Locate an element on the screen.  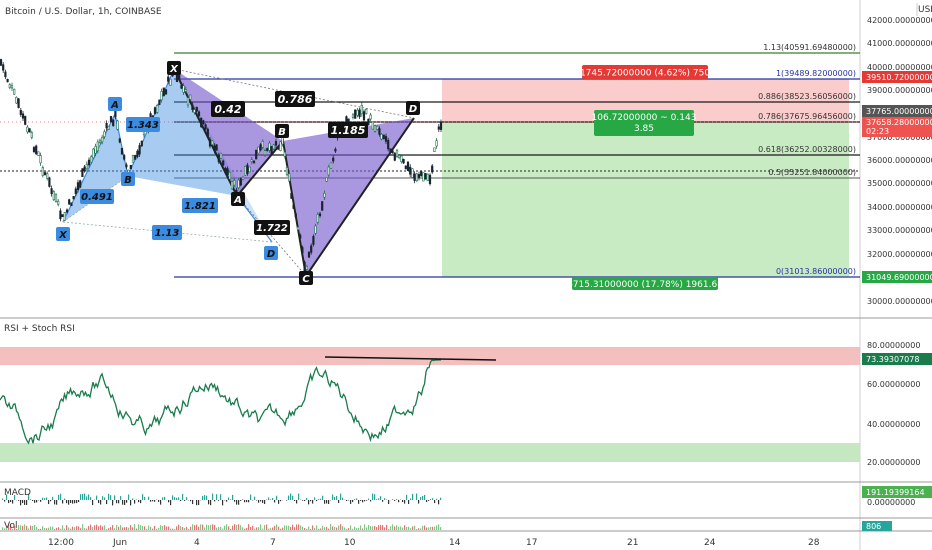
point-a-left: A is located at coordinates (115, 104).